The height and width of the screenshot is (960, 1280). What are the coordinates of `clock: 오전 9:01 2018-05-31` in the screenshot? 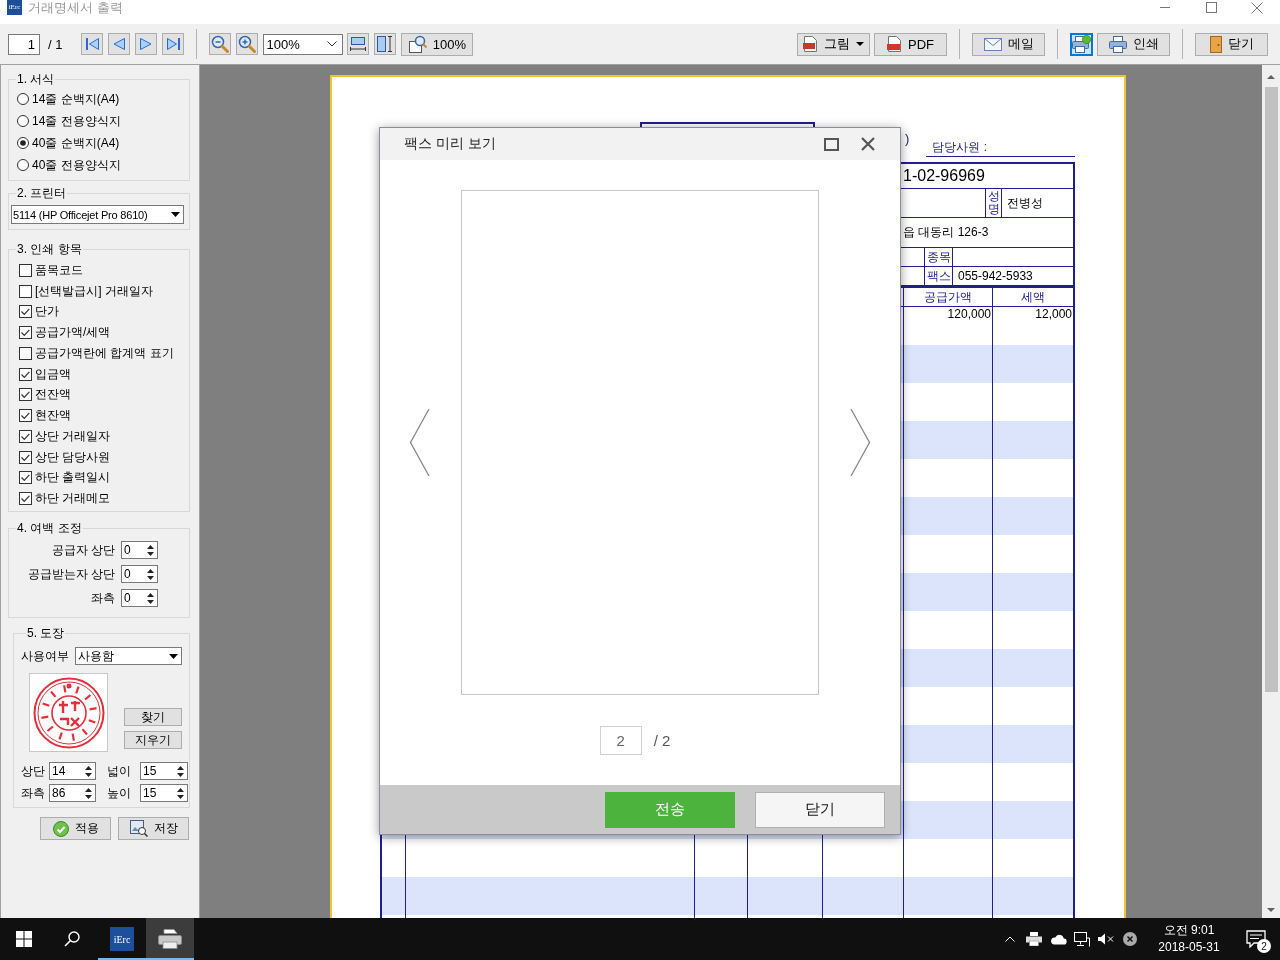 It's located at (1189, 939).